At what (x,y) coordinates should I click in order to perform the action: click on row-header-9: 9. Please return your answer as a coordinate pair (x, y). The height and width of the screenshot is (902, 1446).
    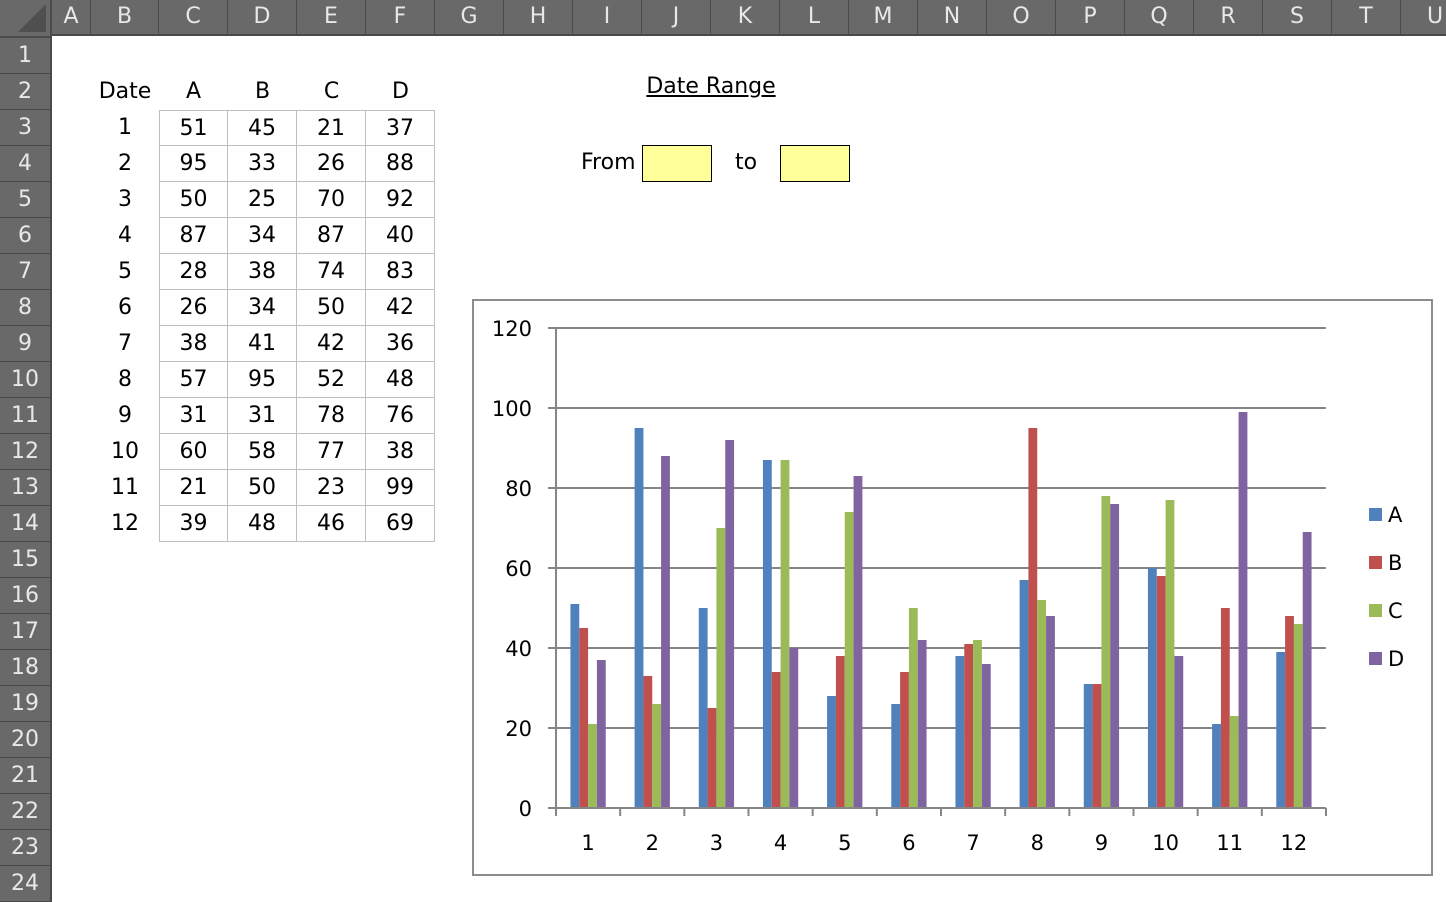
    Looking at the image, I should click on (26, 344).